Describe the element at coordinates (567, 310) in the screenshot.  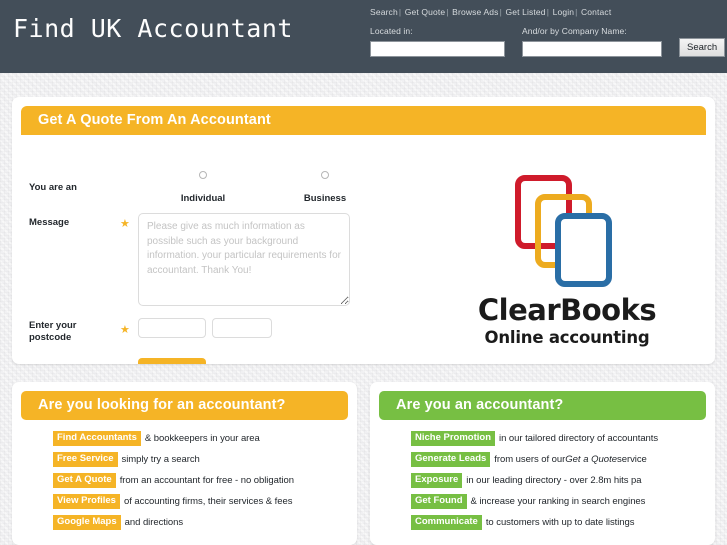
I see `clearbooks-name: ClearBooks` at that location.